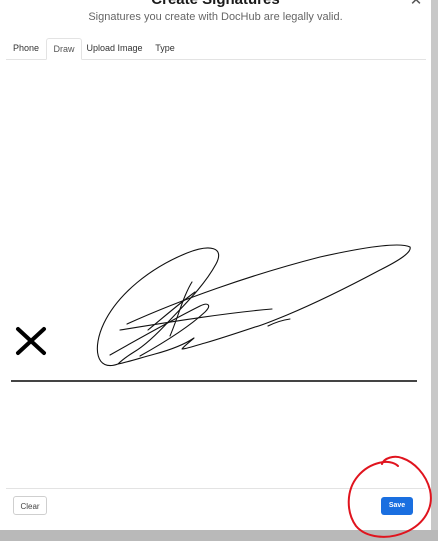  What do you see at coordinates (397, 506) in the screenshot?
I see `save-button: Save` at bounding box center [397, 506].